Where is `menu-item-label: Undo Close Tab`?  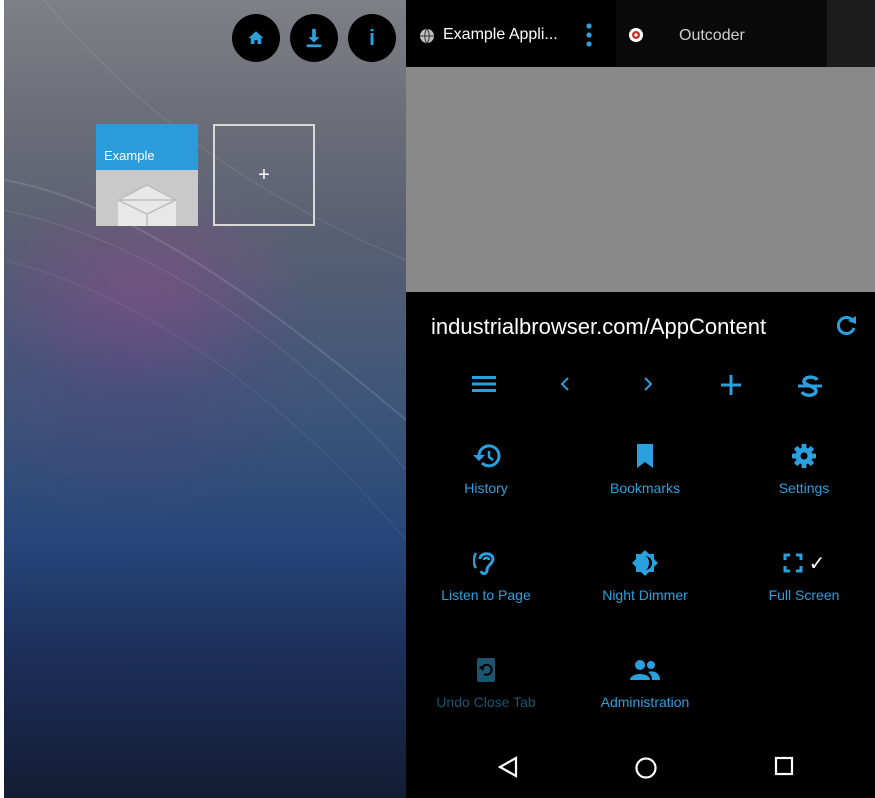 menu-item-label: Undo Close Tab is located at coordinates (486, 702).